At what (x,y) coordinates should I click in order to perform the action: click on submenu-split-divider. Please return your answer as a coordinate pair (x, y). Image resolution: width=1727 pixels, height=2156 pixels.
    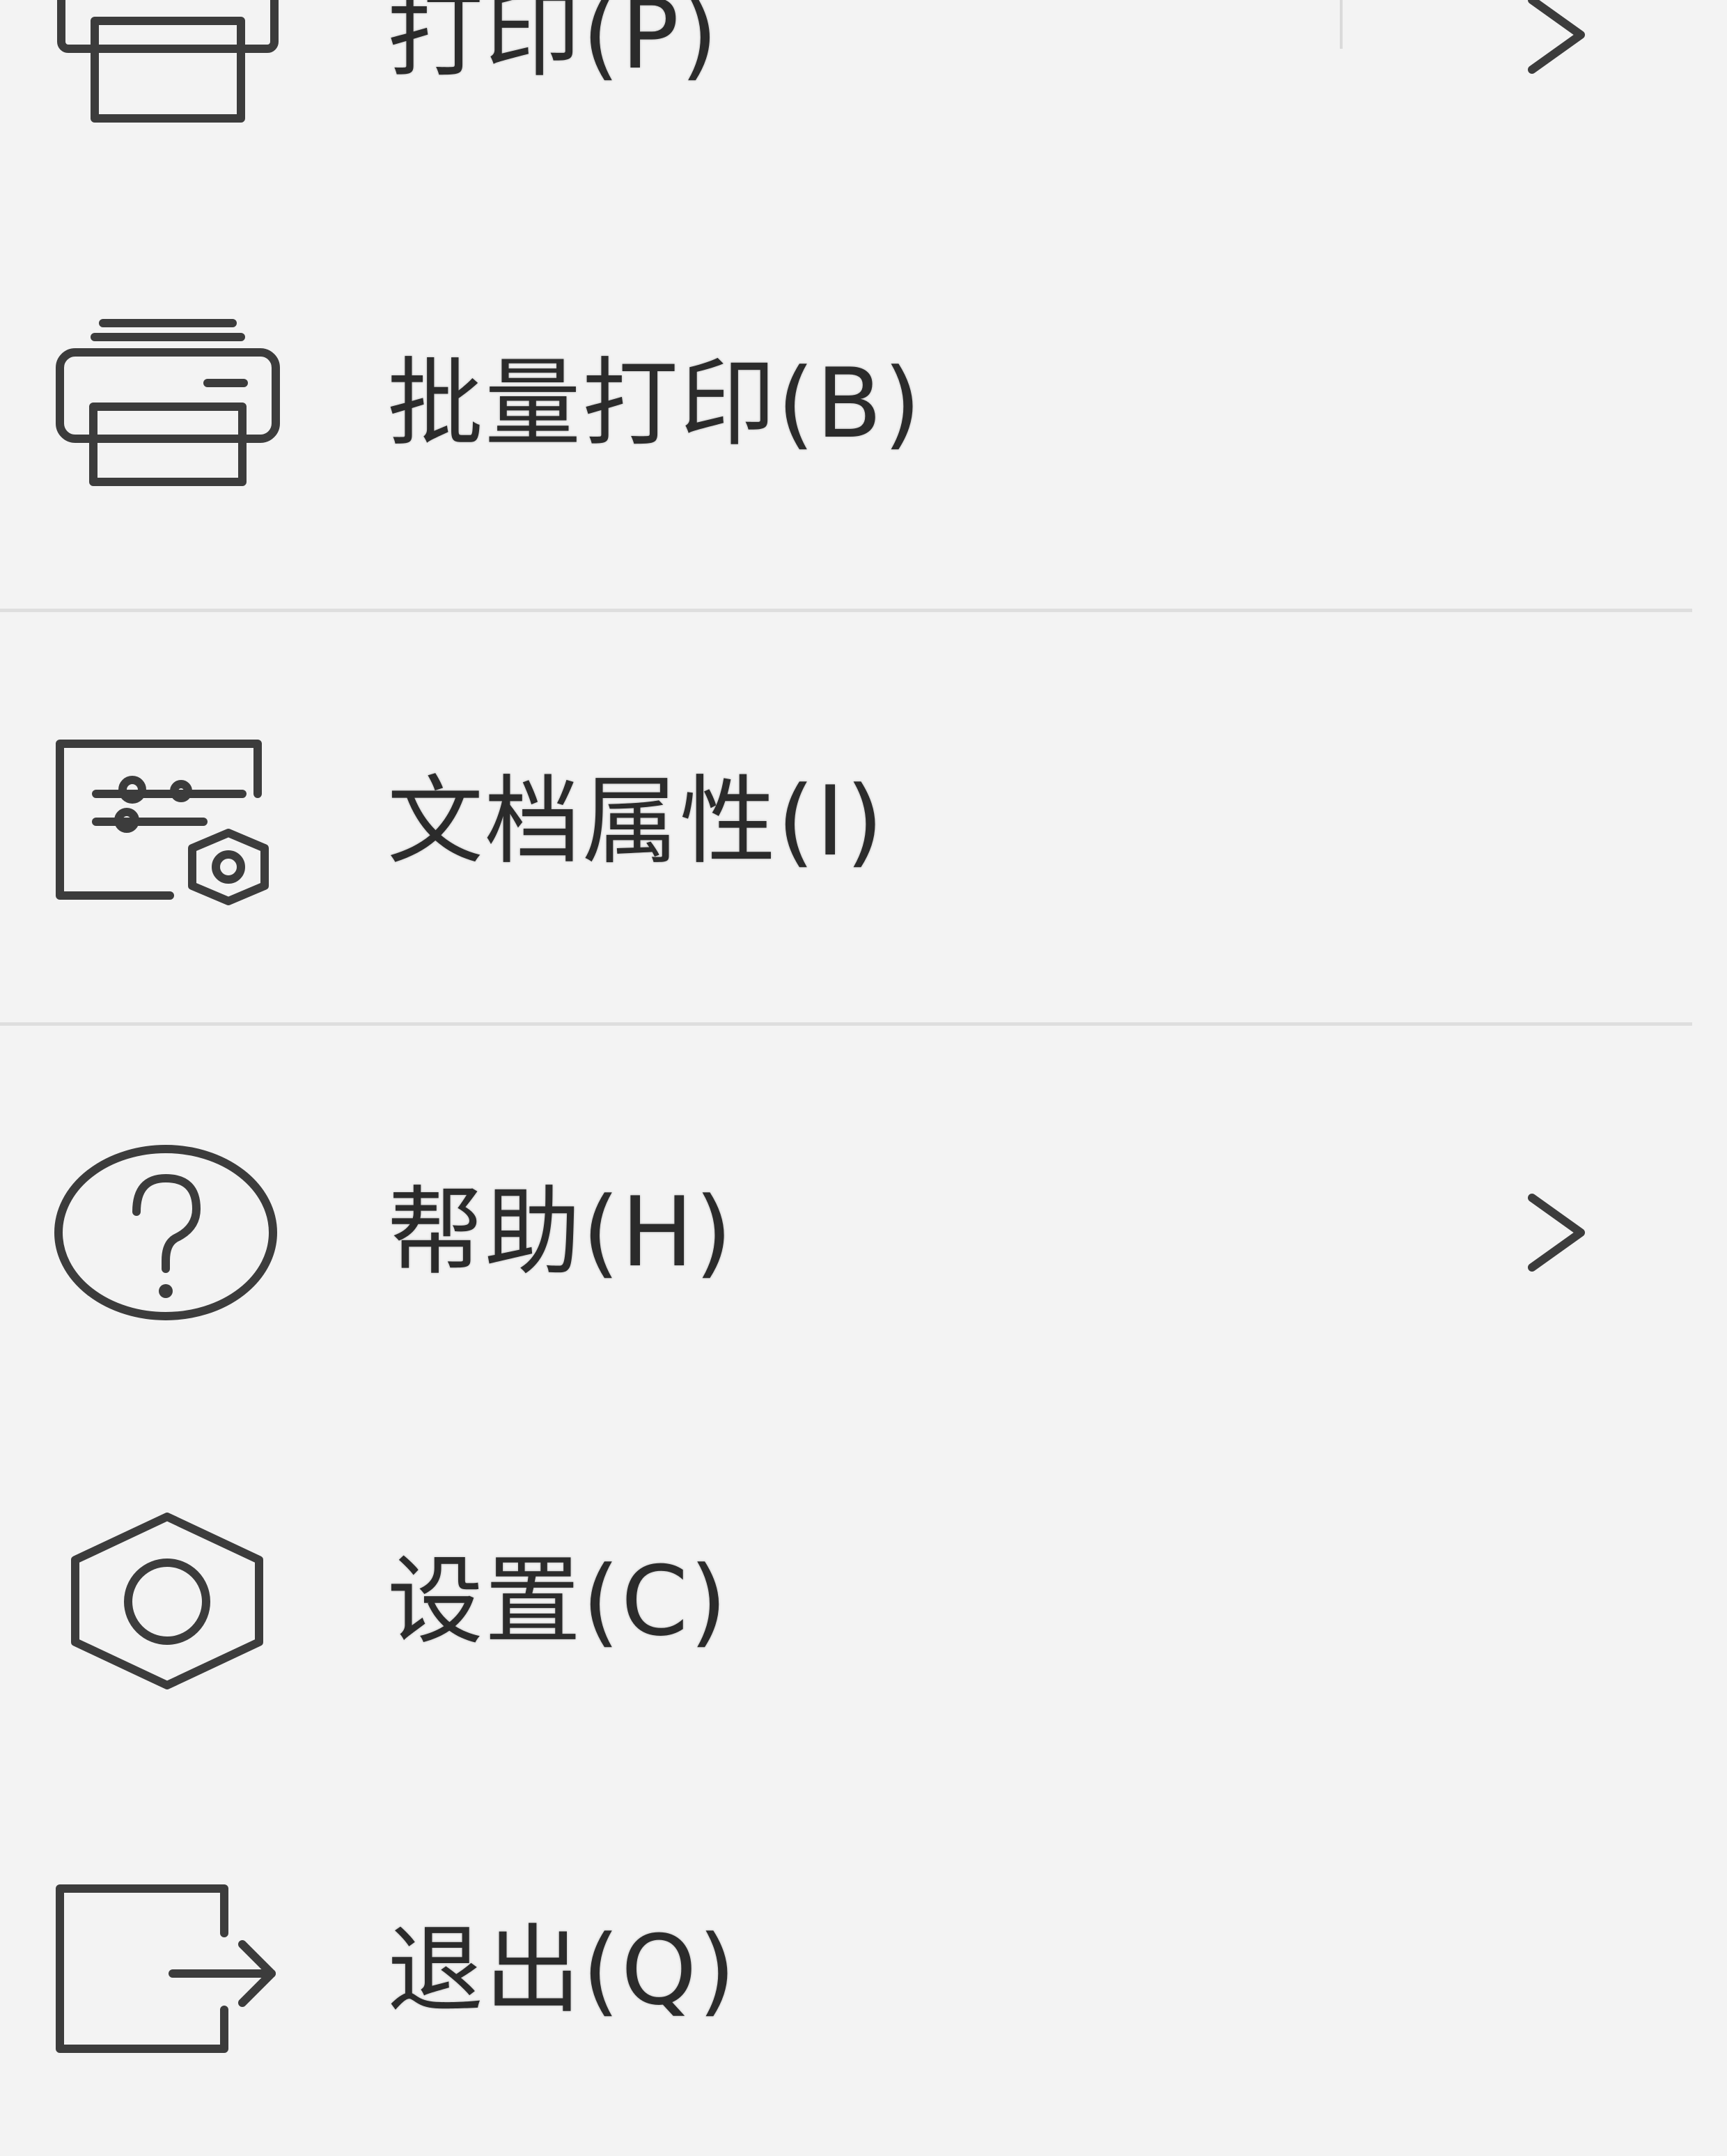
    Looking at the image, I should click on (1342, 24).